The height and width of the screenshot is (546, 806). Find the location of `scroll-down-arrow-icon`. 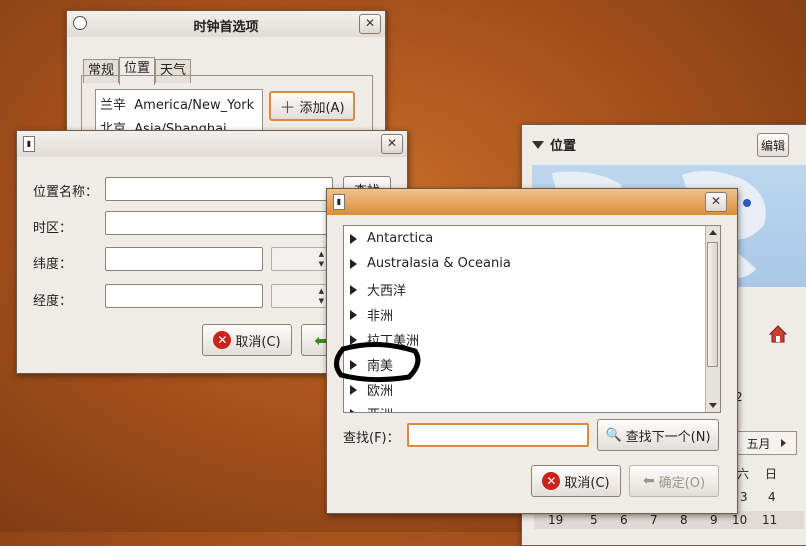

scroll-down-arrow-icon is located at coordinates (713, 405).